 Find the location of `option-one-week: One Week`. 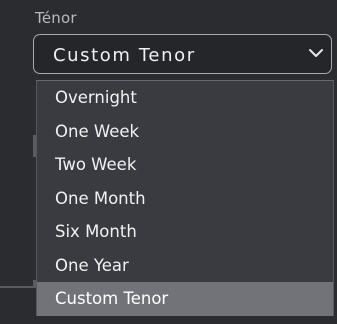

option-one-week: One Week is located at coordinates (185, 132).